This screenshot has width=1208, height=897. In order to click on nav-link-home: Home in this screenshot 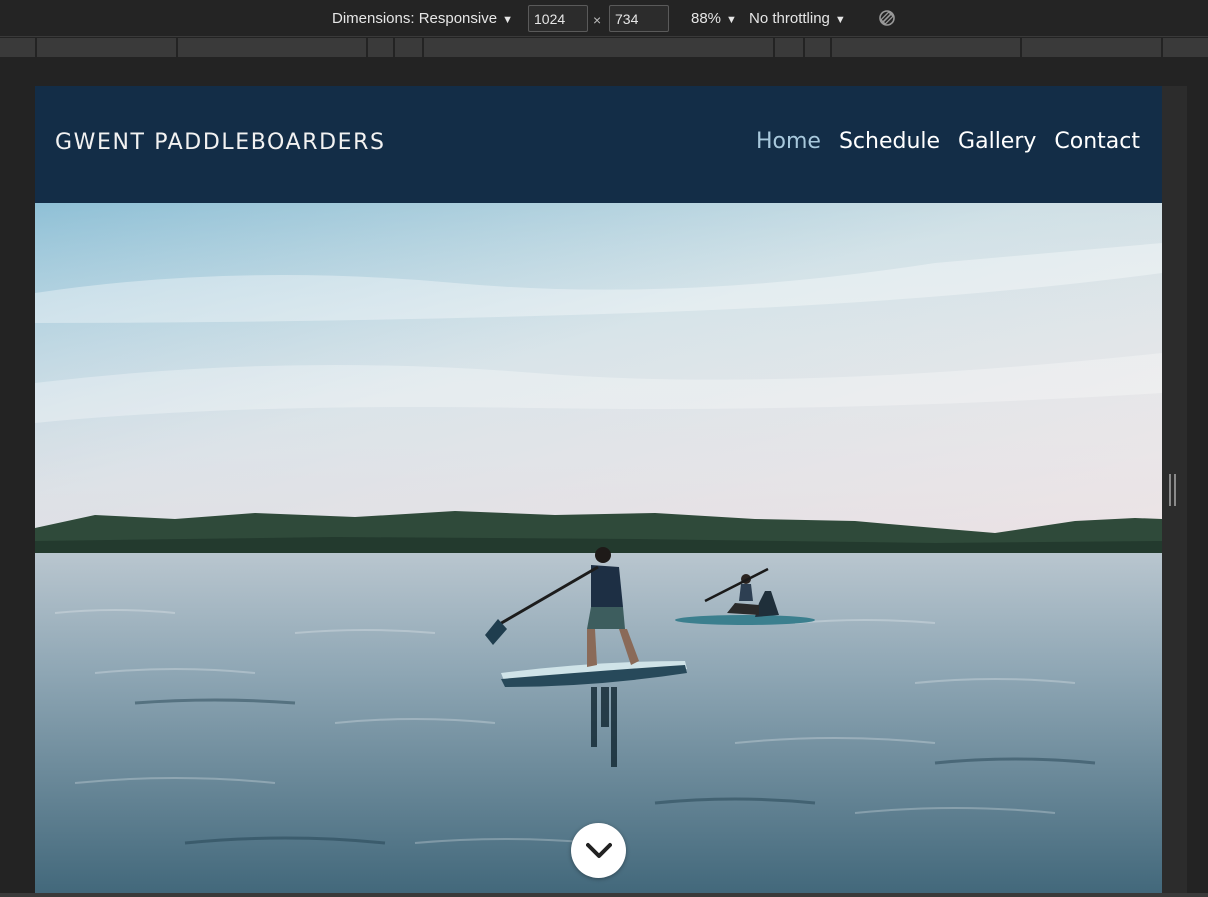, I will do `click(788, 141)`.